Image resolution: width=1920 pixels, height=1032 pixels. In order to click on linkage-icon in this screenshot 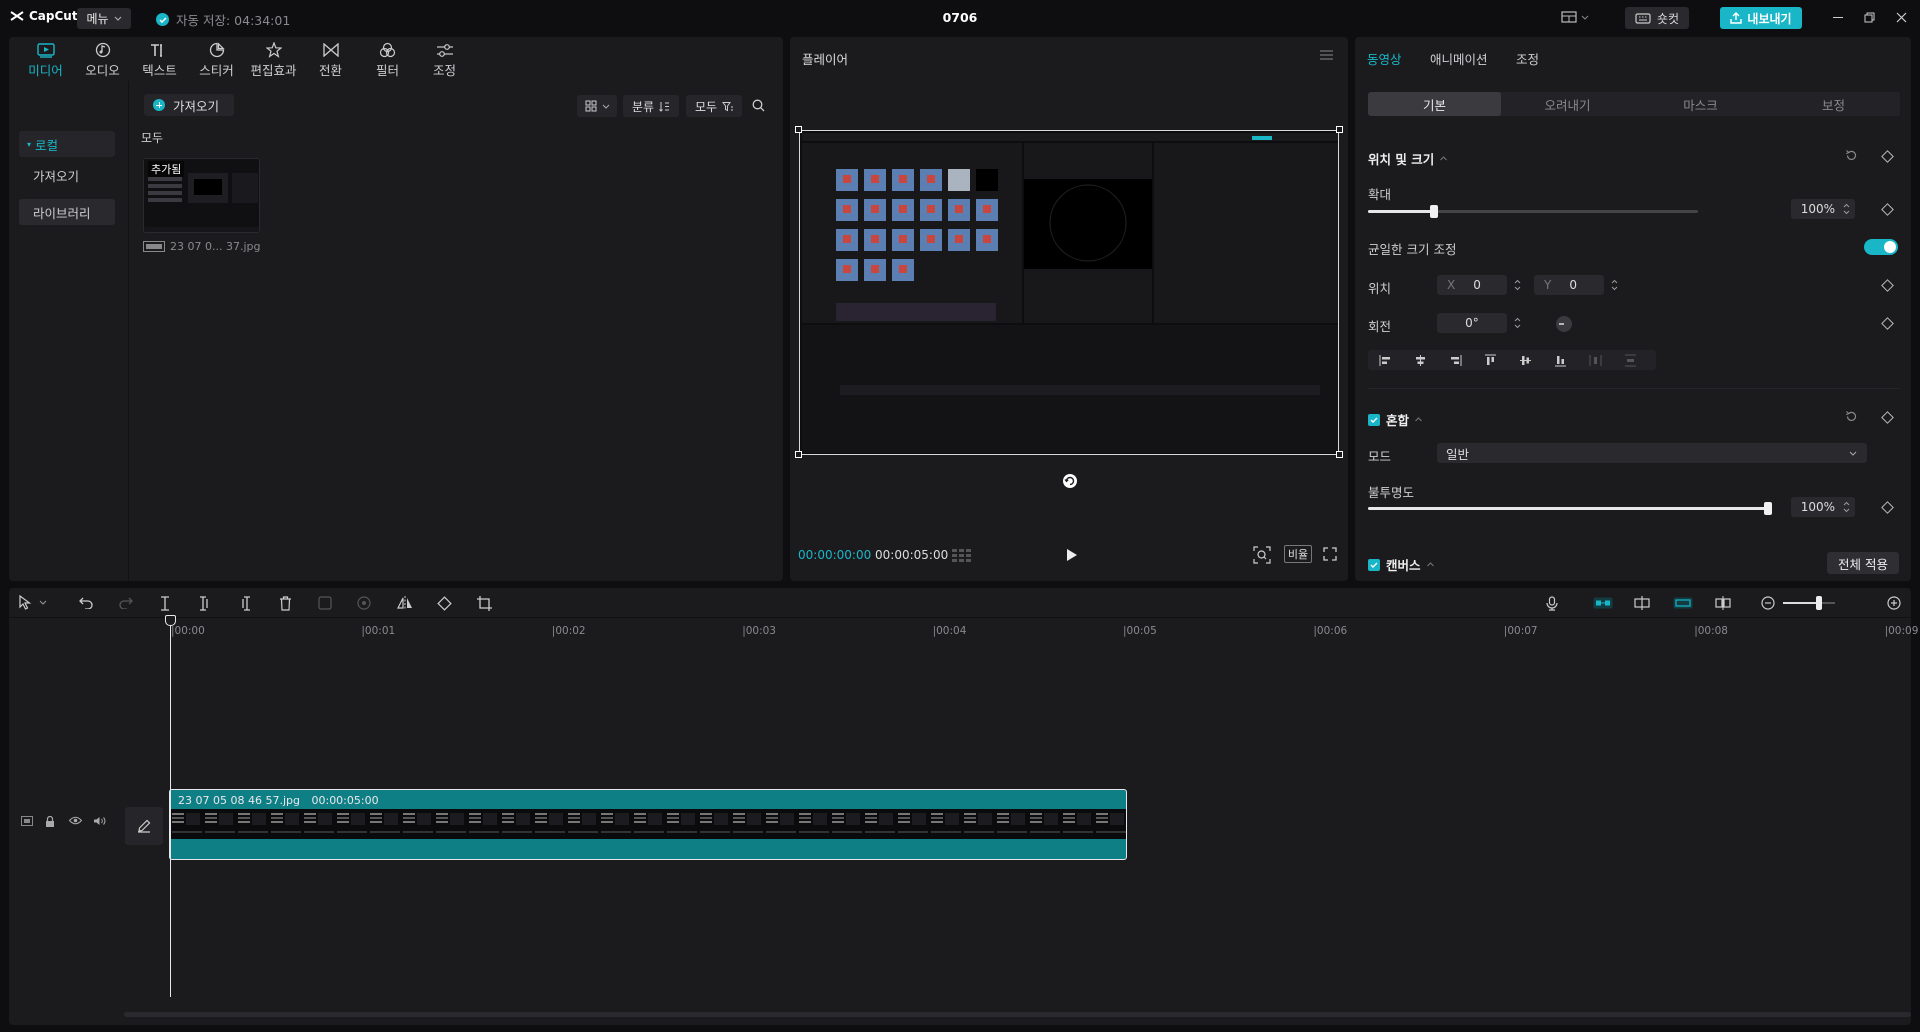, I will do `click(1683, 603)`.